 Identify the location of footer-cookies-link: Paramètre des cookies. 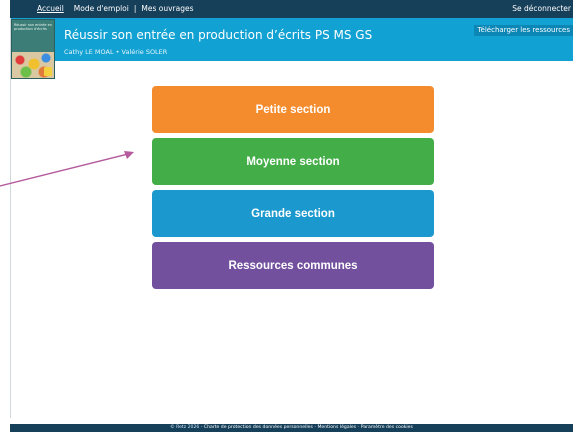
(387, 427).